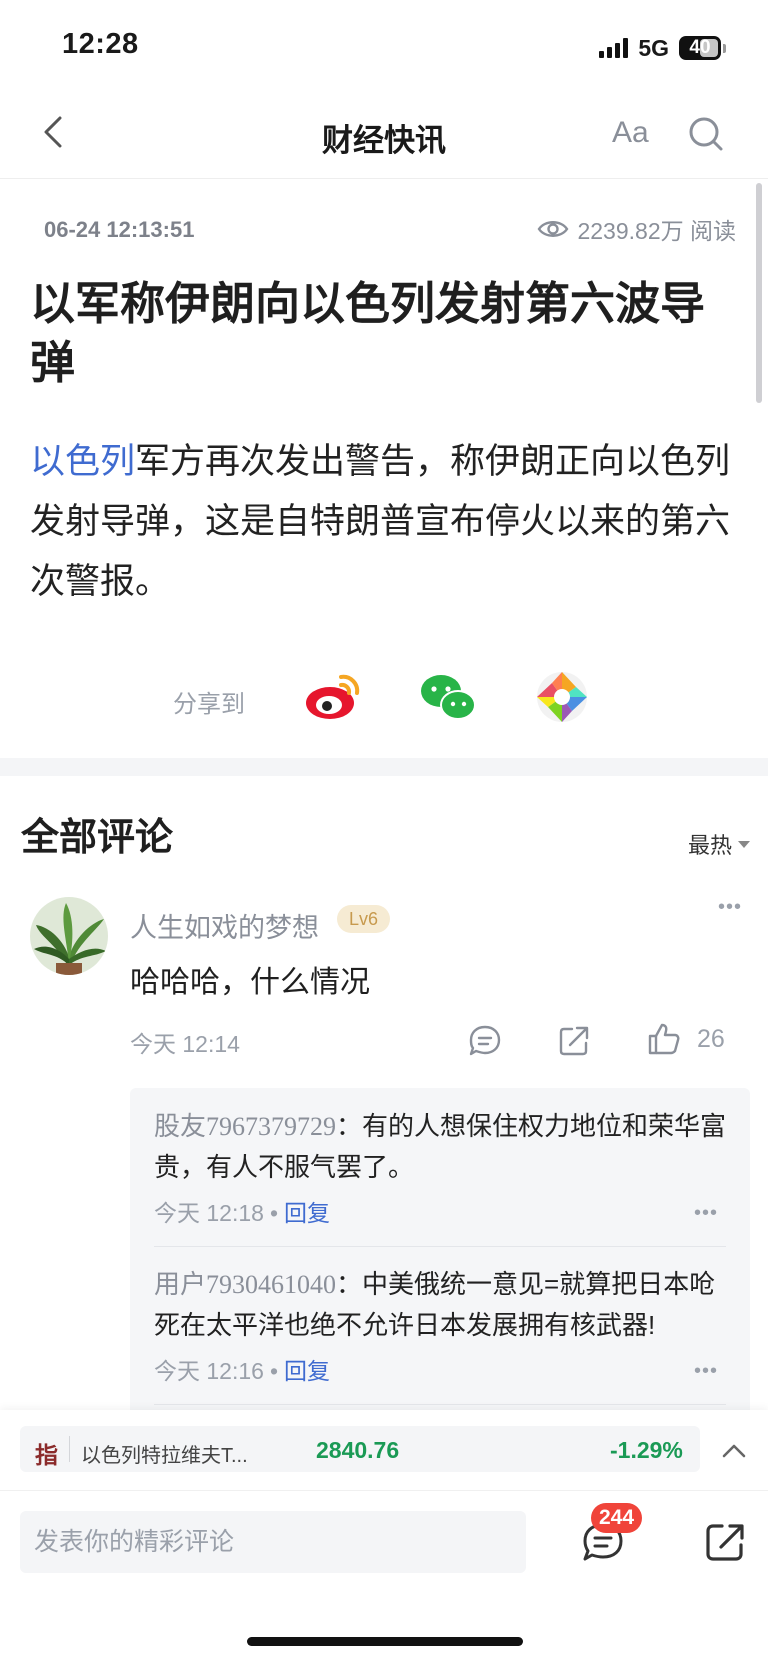 The height and width of the screenshot is (1663, 768). I want to click on reply-username: 用户7930461040, so click(245, 1284).